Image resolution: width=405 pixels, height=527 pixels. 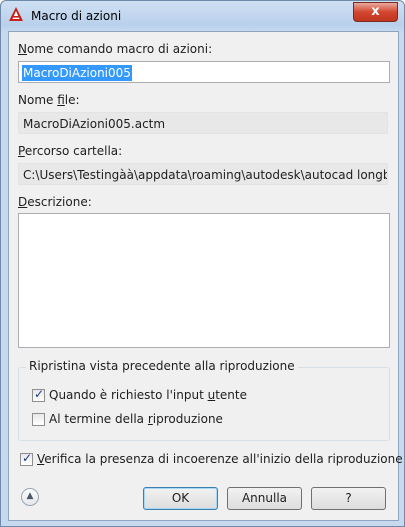 What do you see at coordinates (202, 16) in the screenshot?
I see `title-bar: Macro di azioni x` at bounding box center [202, 16].